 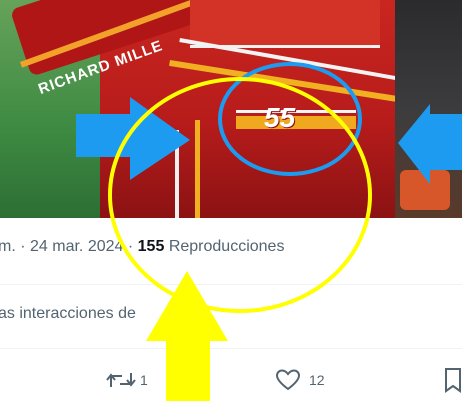 What do you see at coordinates (177, 174) in the screenshot?
I see `suit-vertical-white-stripe` at bounding box center [177, 174].